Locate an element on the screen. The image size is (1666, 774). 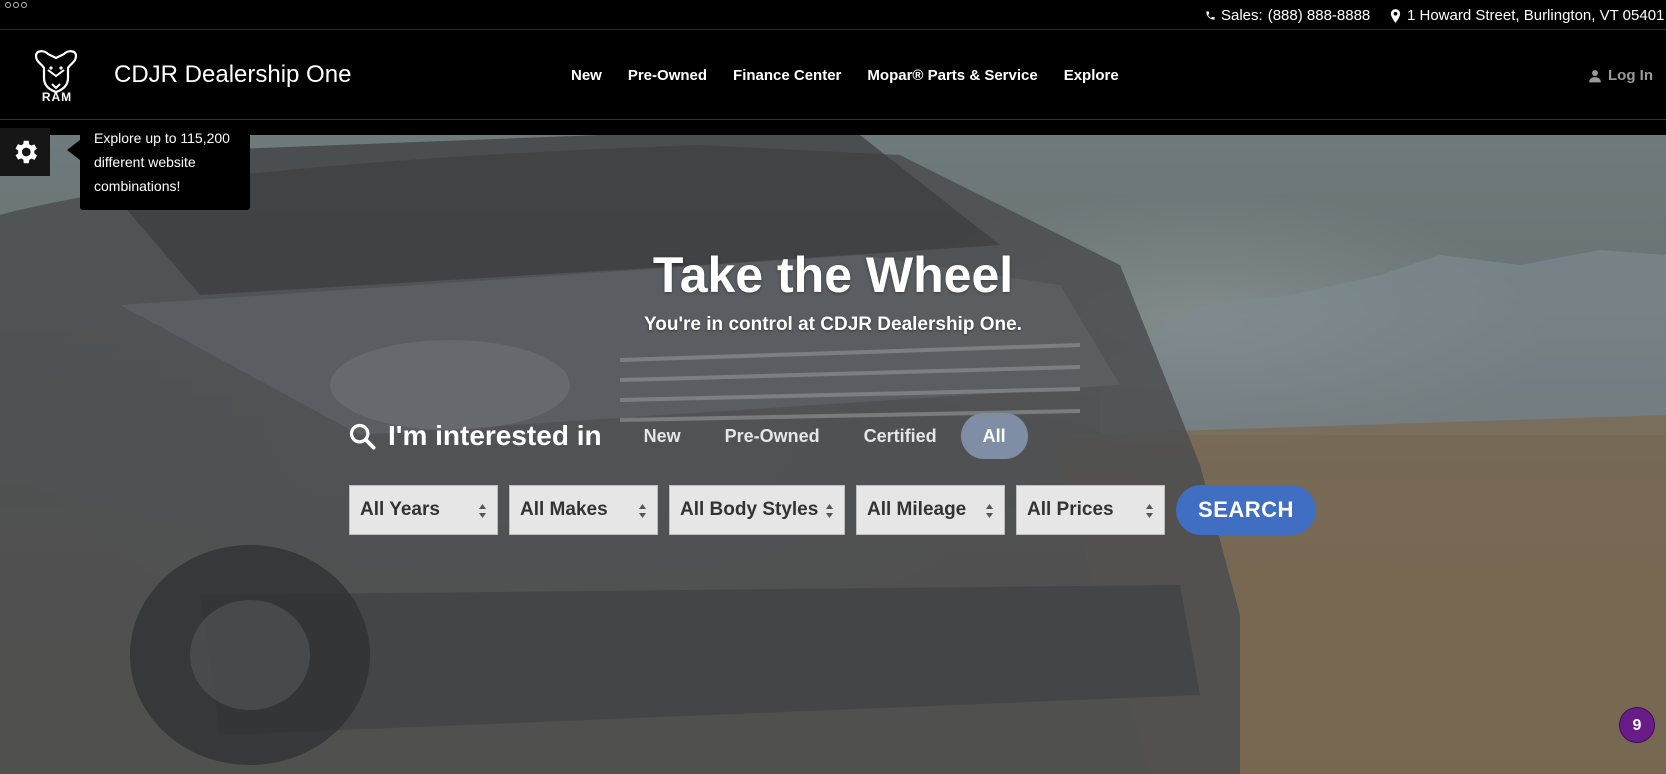
gear-icon is located at coordinates (26, 152).